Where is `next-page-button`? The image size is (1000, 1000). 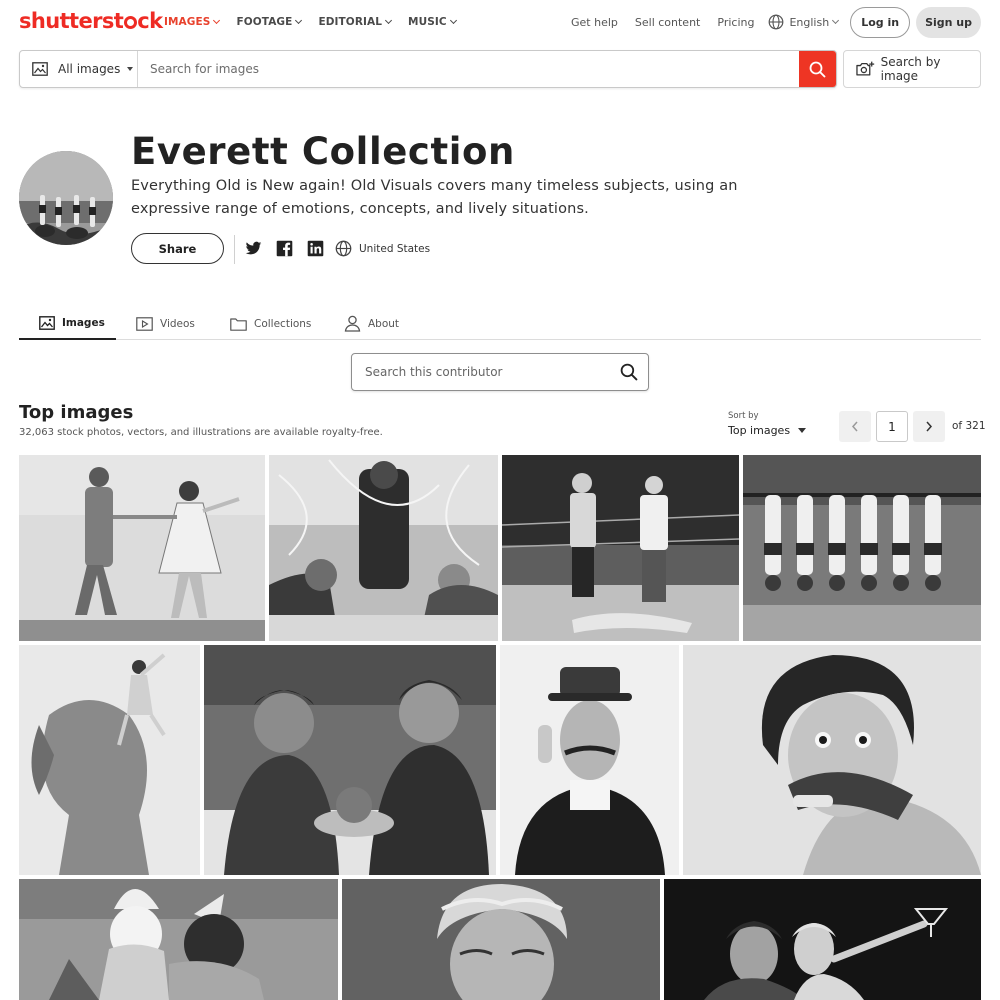
next-page-button is located at coordinates (929, 426).